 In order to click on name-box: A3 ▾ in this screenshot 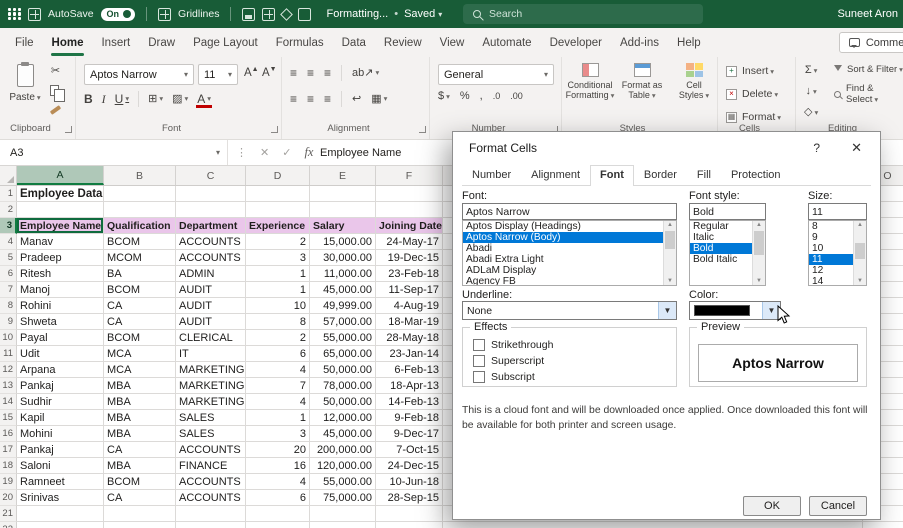, I will do `click(114, 152)`.